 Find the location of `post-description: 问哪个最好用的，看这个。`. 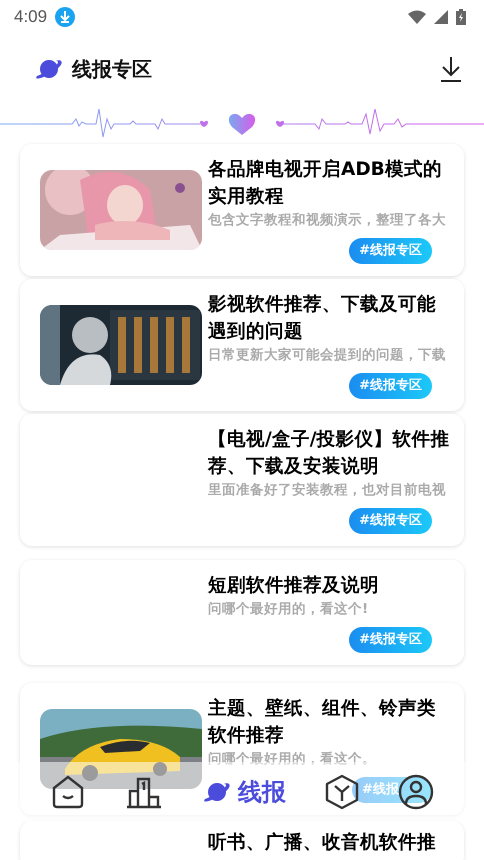

post-description: 问哪个最好用的，看这个。 is located at coordinates (292, 759).